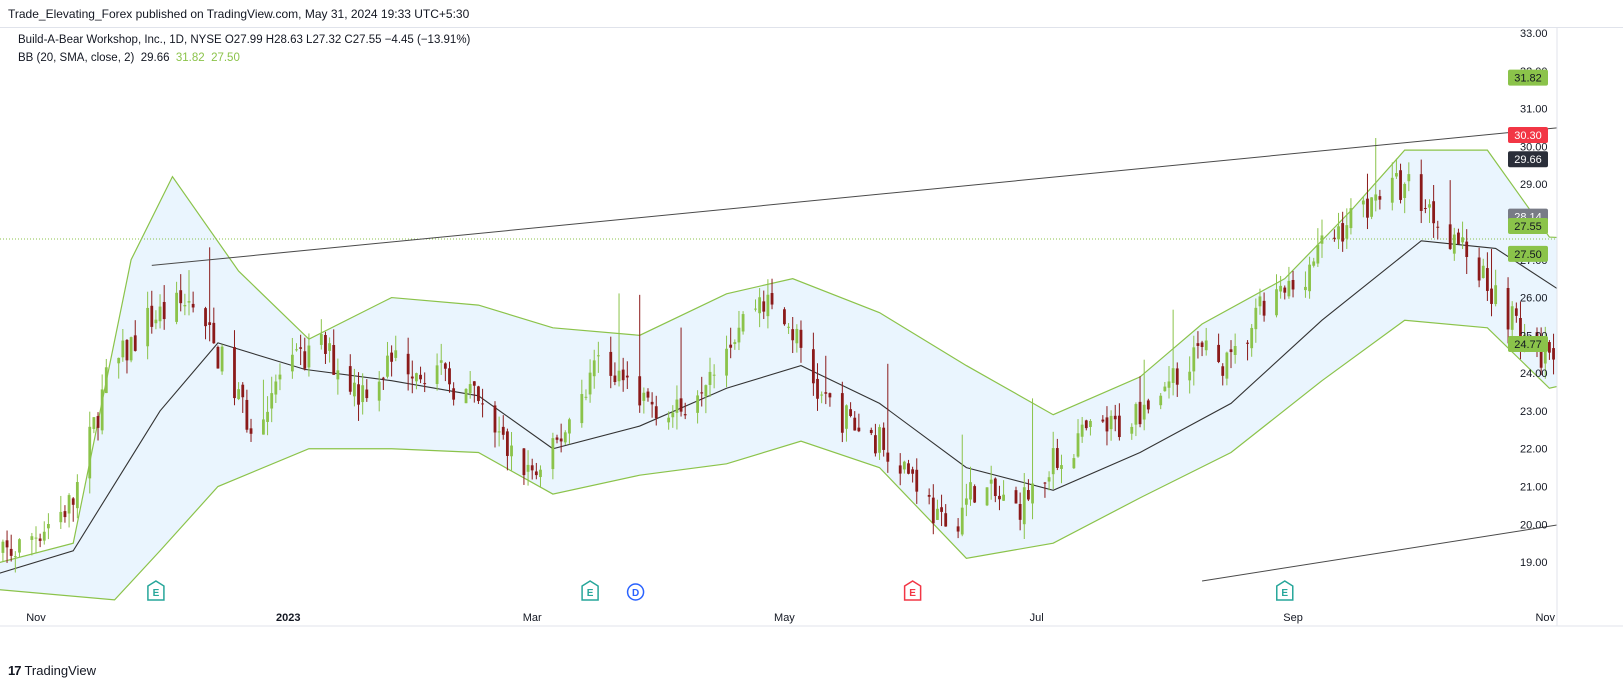 This screenshot has width=1623, height=688. What do you see at coordinates (129, 58) in the screenshot?
I see `bb-legend: BB (20, SMA, close, 2) 29.66 31.82 27.50` at bounding box center [129, 58].